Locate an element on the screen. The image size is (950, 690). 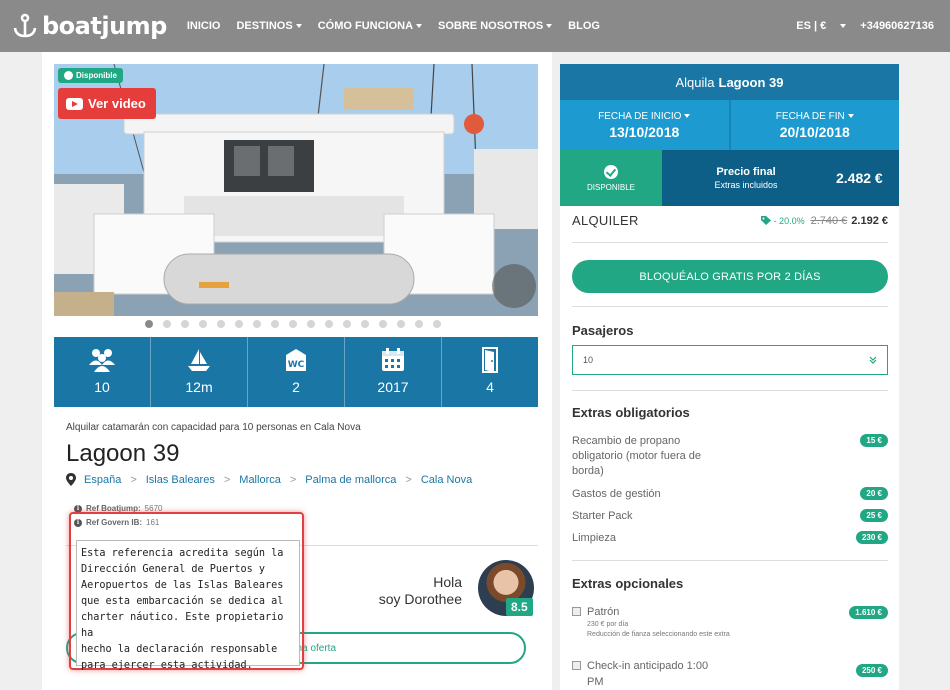
start-date-label: FECHA DE INICIO is located at coordinates (644, 116).